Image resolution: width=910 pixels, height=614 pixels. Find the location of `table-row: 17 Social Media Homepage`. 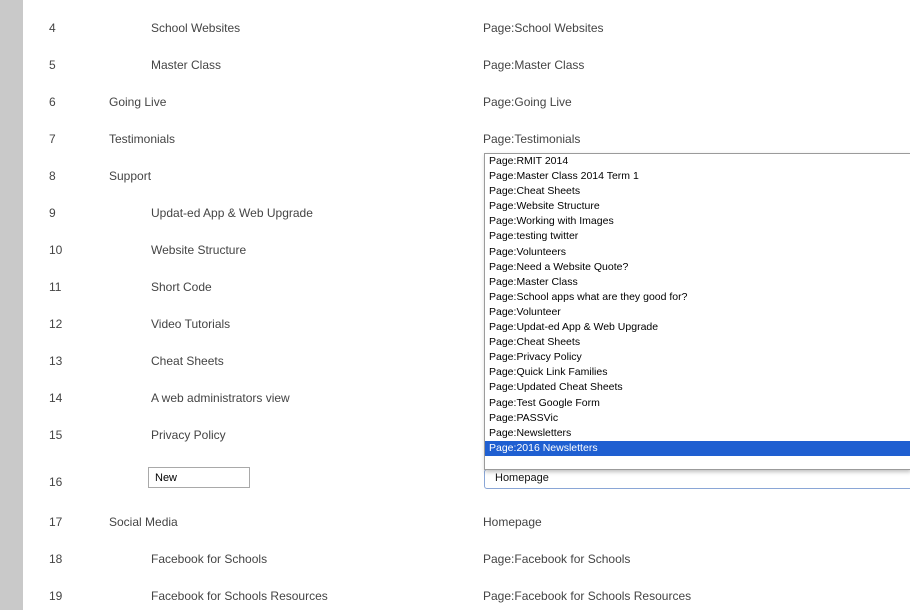

table-row: 17 Social Media Homepage is located at coordinates (466, 522).